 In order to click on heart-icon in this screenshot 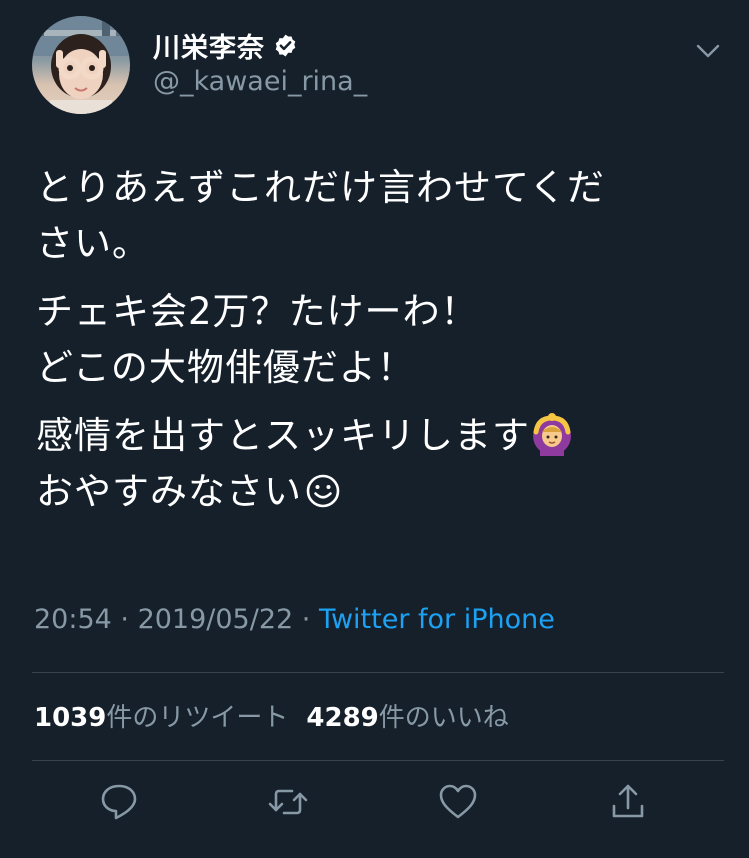, I will do `click(458, 802)`.